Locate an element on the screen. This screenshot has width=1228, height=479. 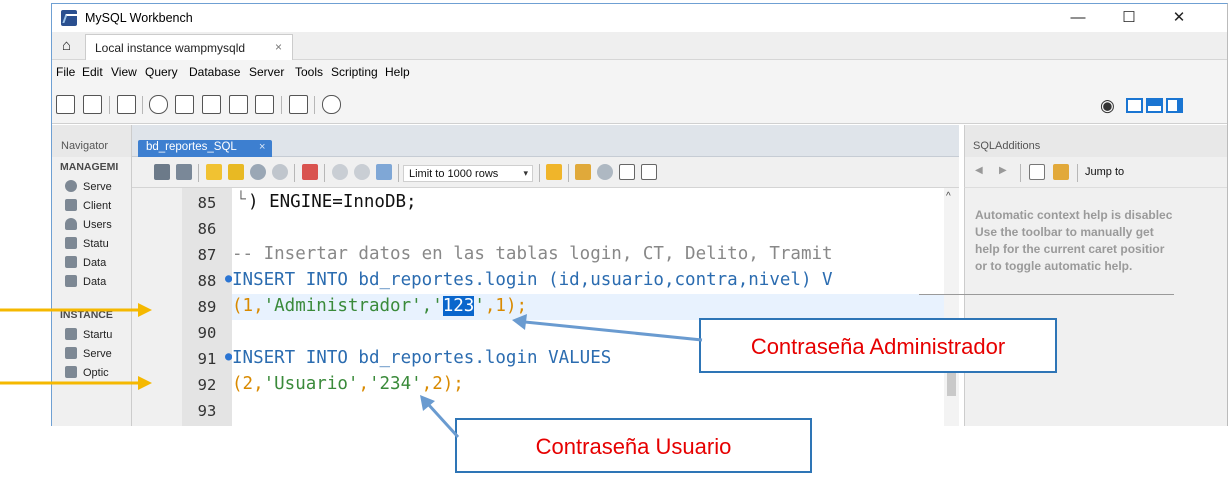
editor-tab-bar: bd_reportes_SQL × is located at coordinates (545, 141).